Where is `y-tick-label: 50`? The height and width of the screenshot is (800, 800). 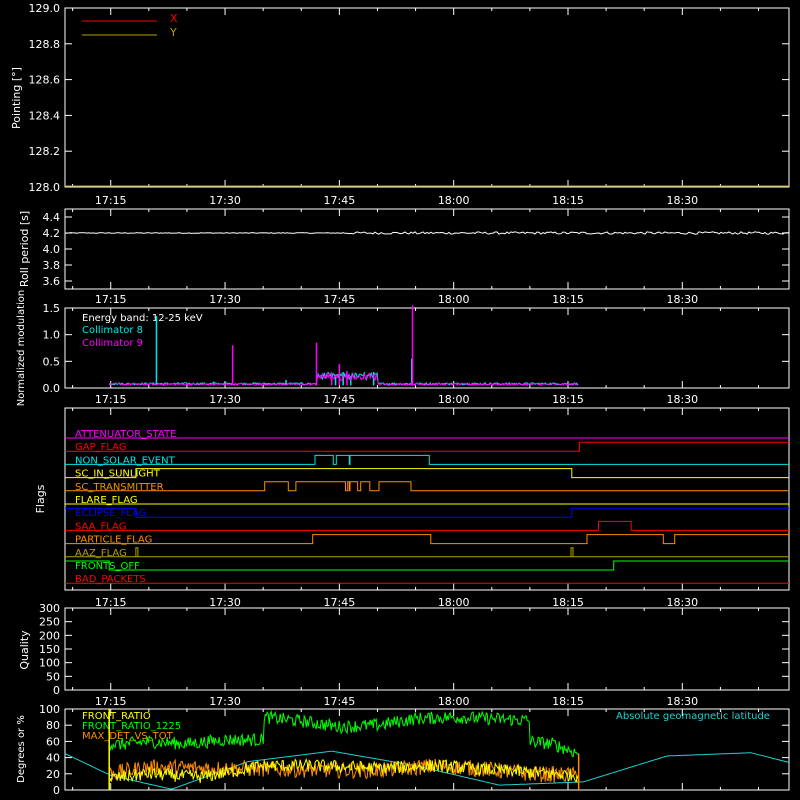 y-tick-label: 50 is located at coordinates (53, 676).